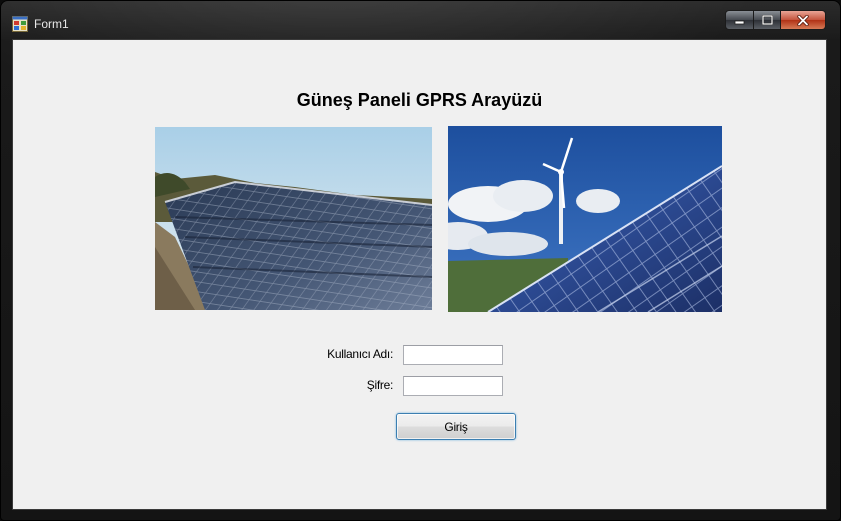 This screenshot has width=841, height=521. What do you see at coordinates (360, 354) in the screenshot?
I see `username-label: Kullanıcı Adı:` at bounding box center [360, 354].